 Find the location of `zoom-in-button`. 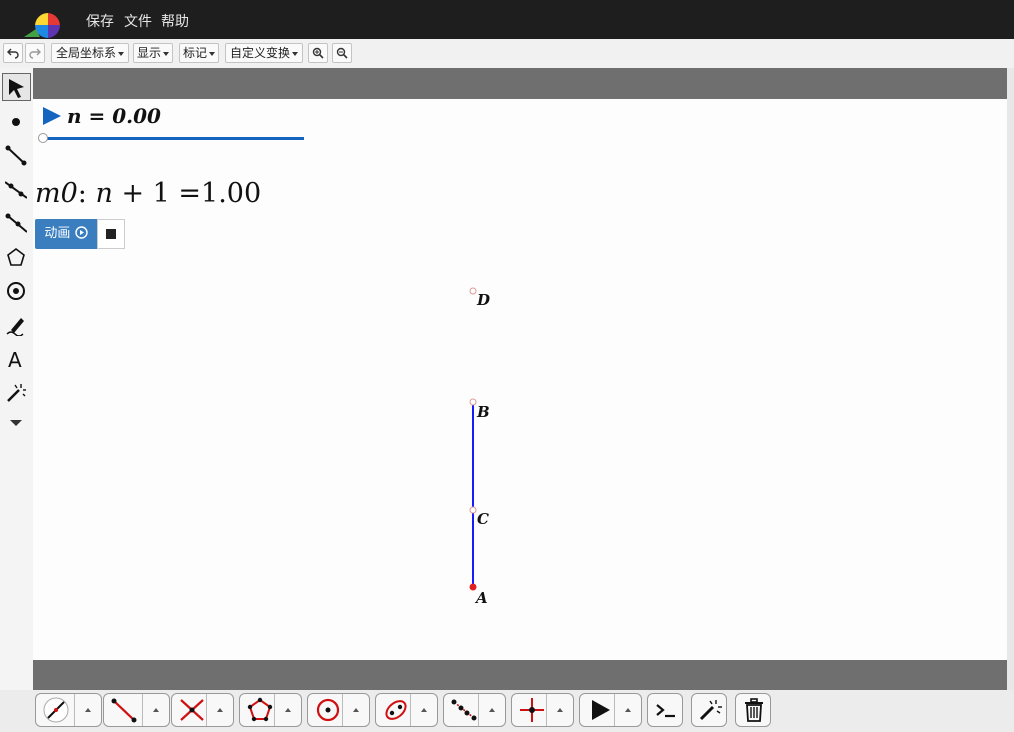

zoom-in-button is located at coordinates (318, 53).